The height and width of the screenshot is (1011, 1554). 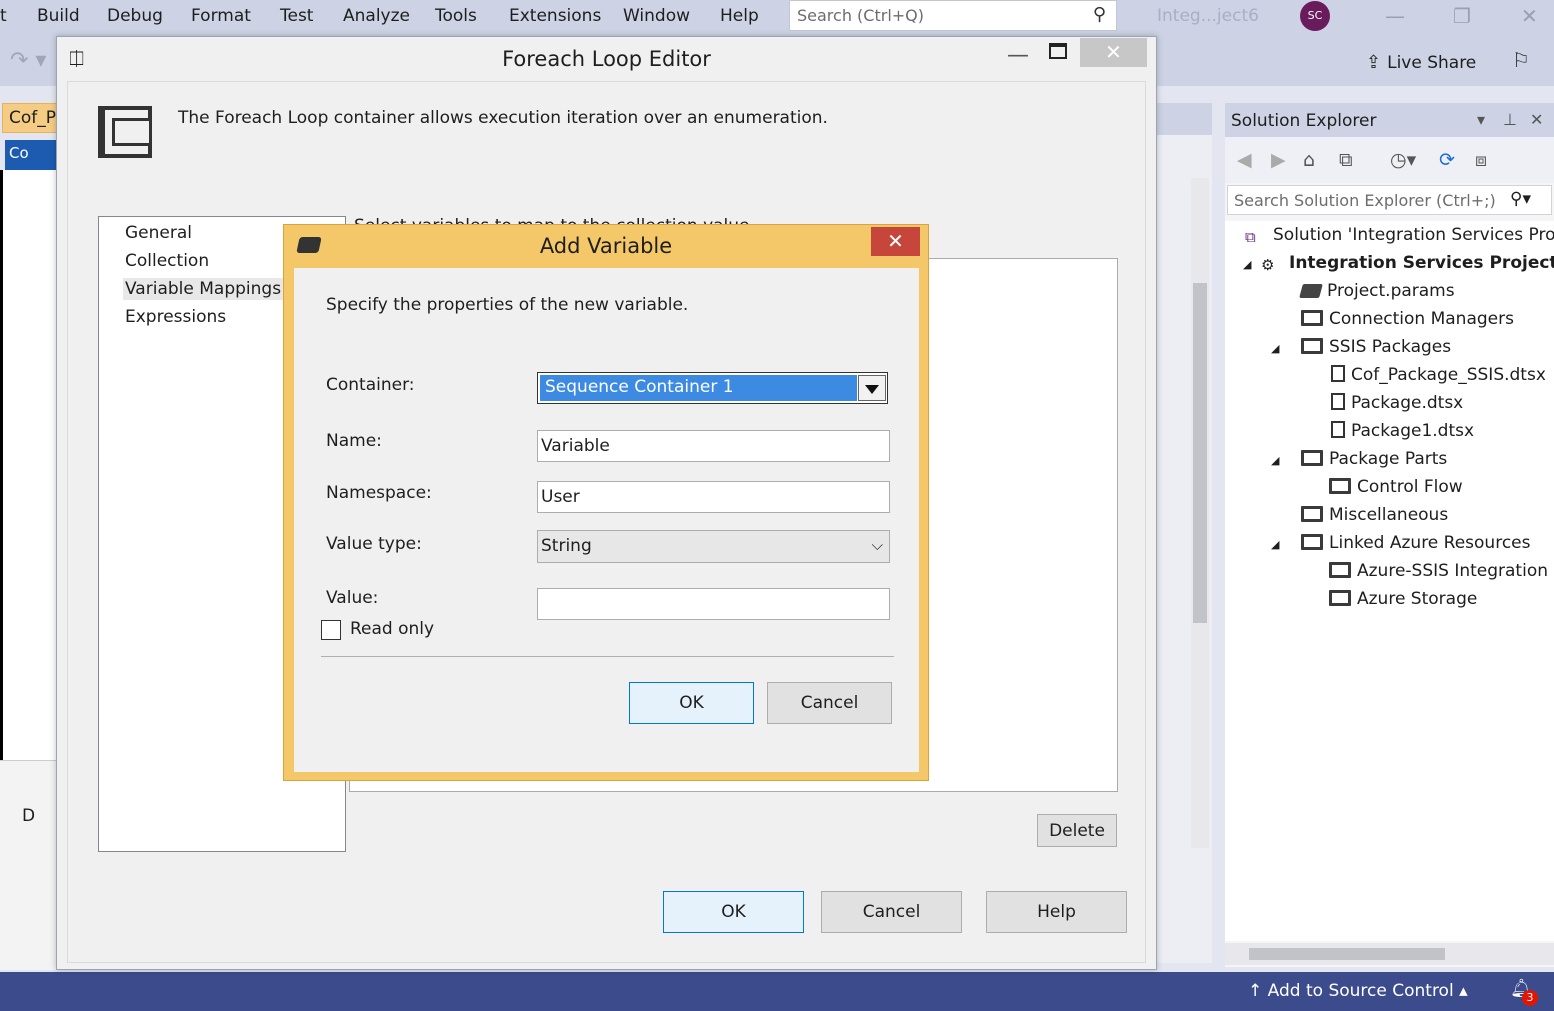 What do you see at coordinates (29, 816) in the screenshot?
I see `pane-label: D` at bounding box center [29, 816].